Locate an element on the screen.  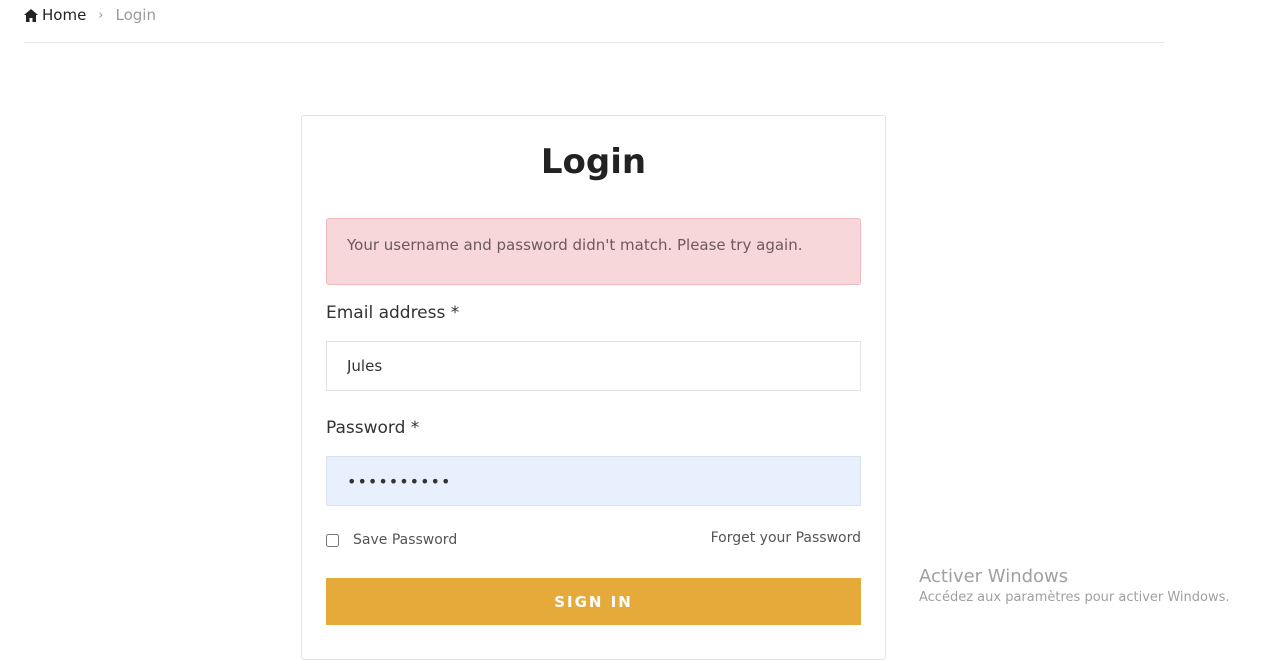
header-divider is located at coordinates (594, 42).